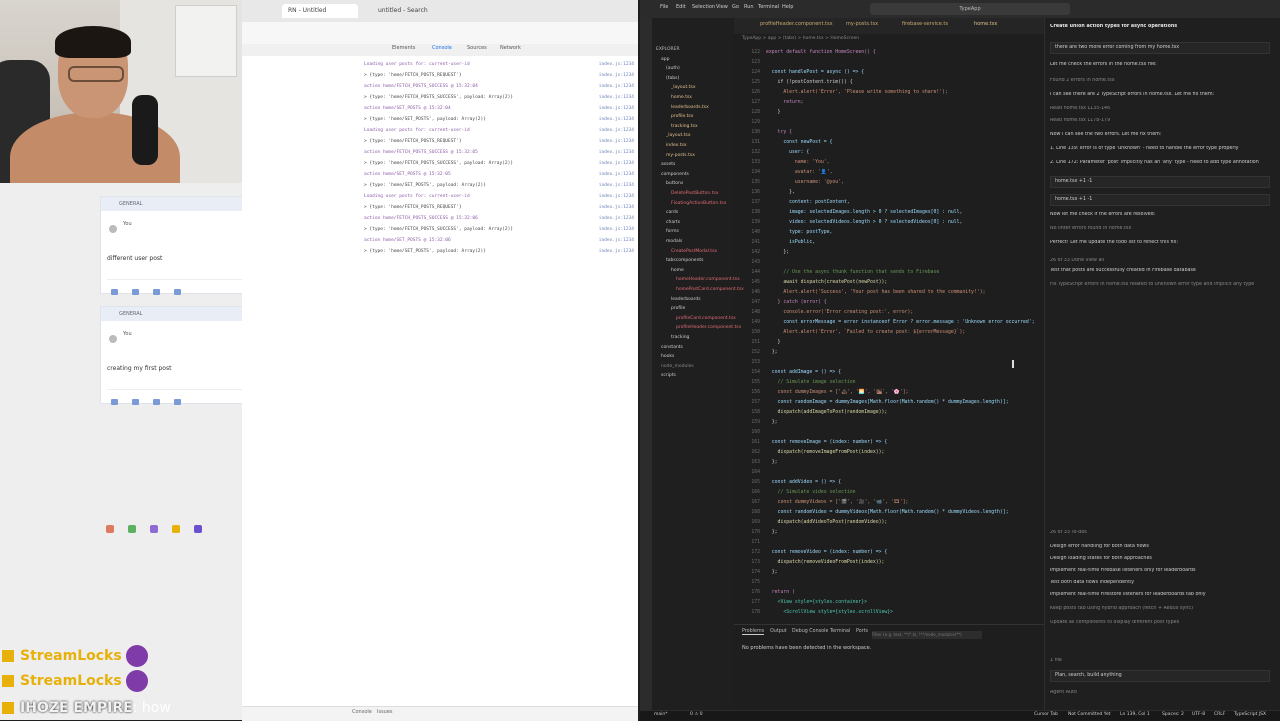 This screenshot has width=1280, height=721. I want to click on devtools-tab-console: Console, so click(442, 48).